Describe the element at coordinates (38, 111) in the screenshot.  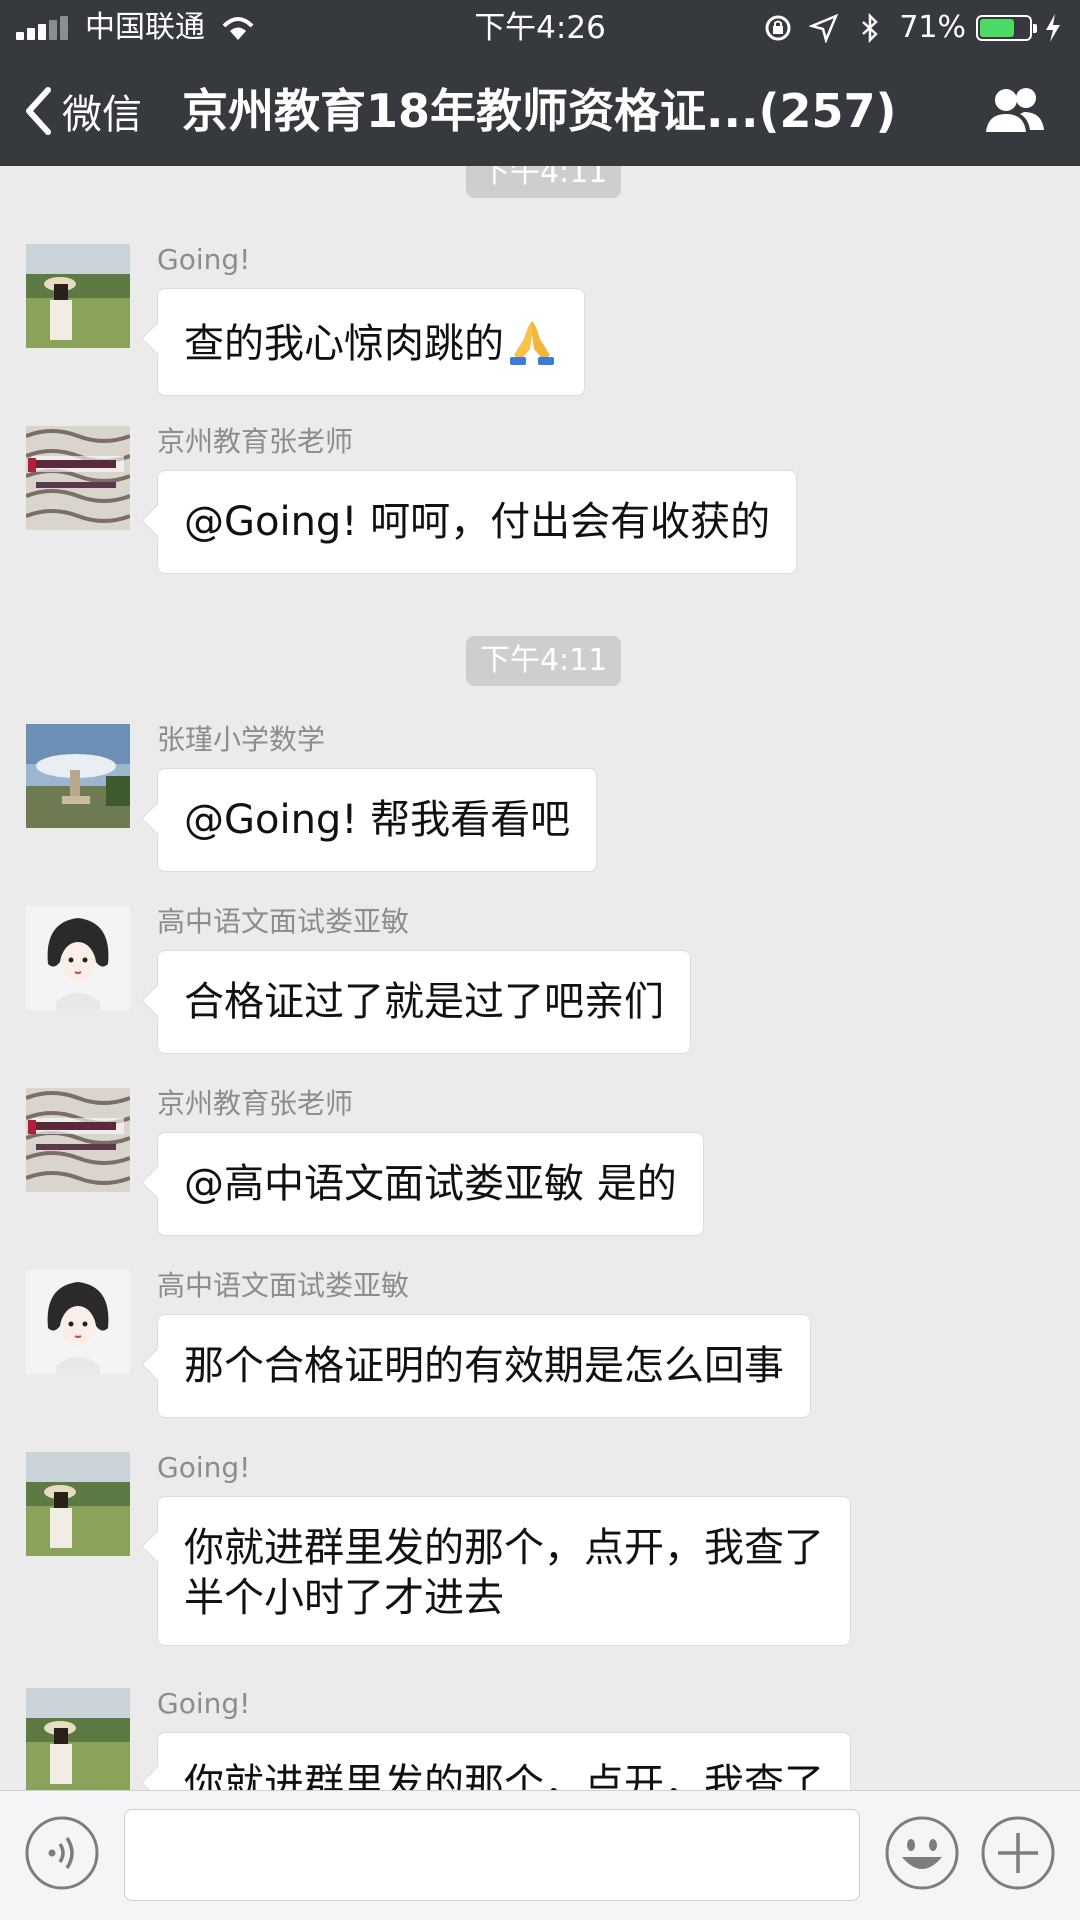
I see `chevron-left-icon` at that location.